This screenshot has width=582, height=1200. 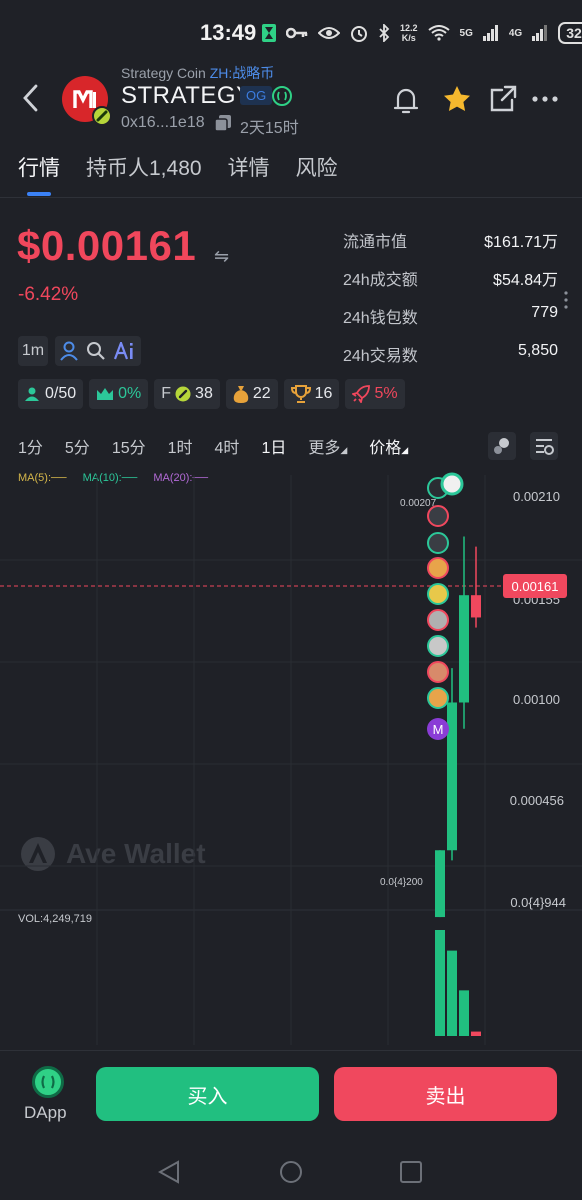 What do you see at coordinates (537, 350) in the screenshot?
I see `stat-value: 5,850` at bounding box center [537, 350].